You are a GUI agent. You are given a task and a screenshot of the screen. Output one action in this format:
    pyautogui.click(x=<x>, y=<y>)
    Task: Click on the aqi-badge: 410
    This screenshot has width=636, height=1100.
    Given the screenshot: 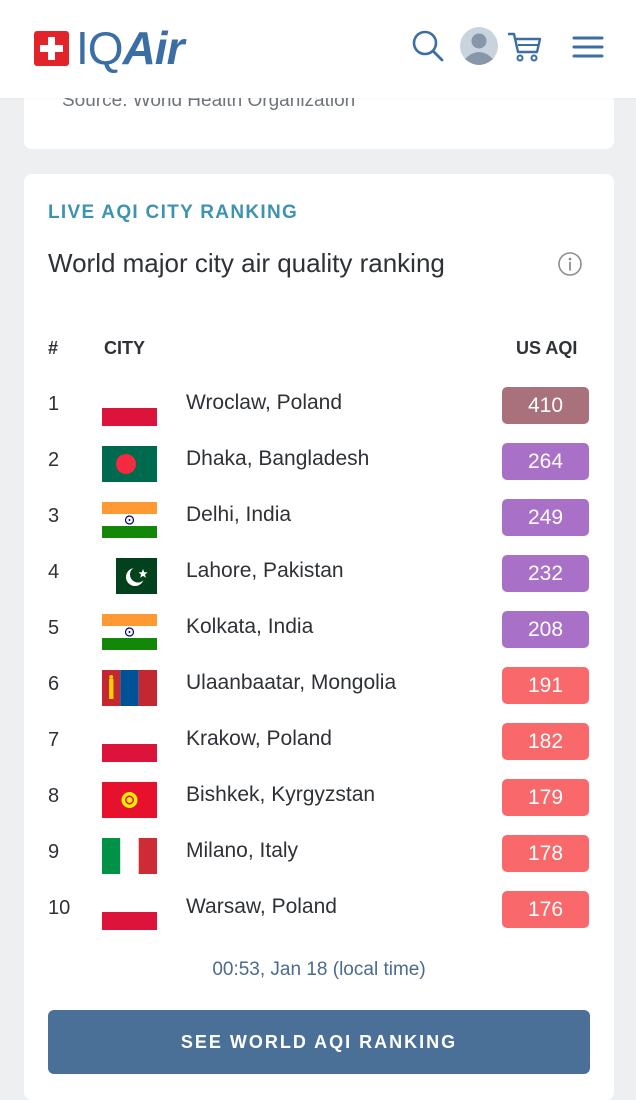 What is the action you would take?
    pyautogui.click(x=545, y=405)
    